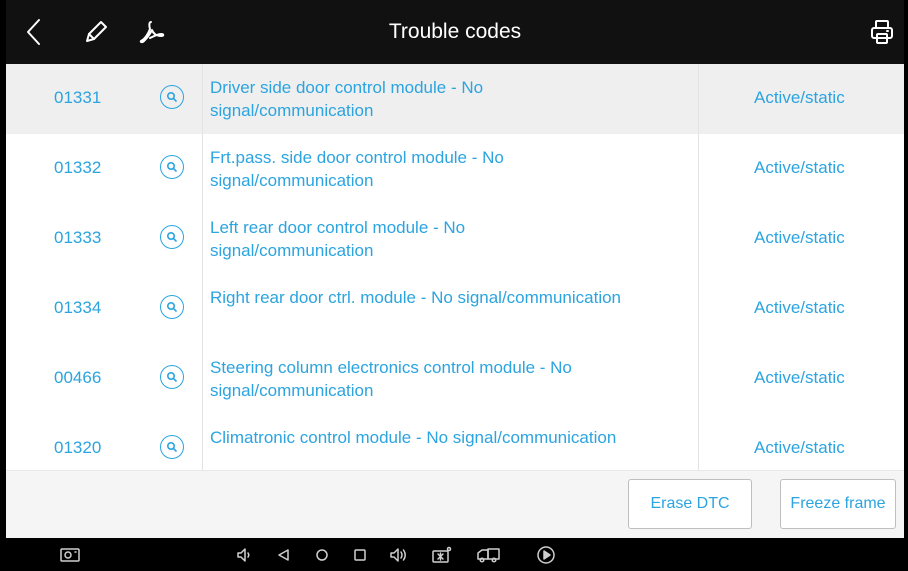 The height and width of the screenshot is (571, 908). What do you see at coordinates (78, 447) in the screenshot?
I see `dtc-code: 01320` at bounding box center [78, 447].